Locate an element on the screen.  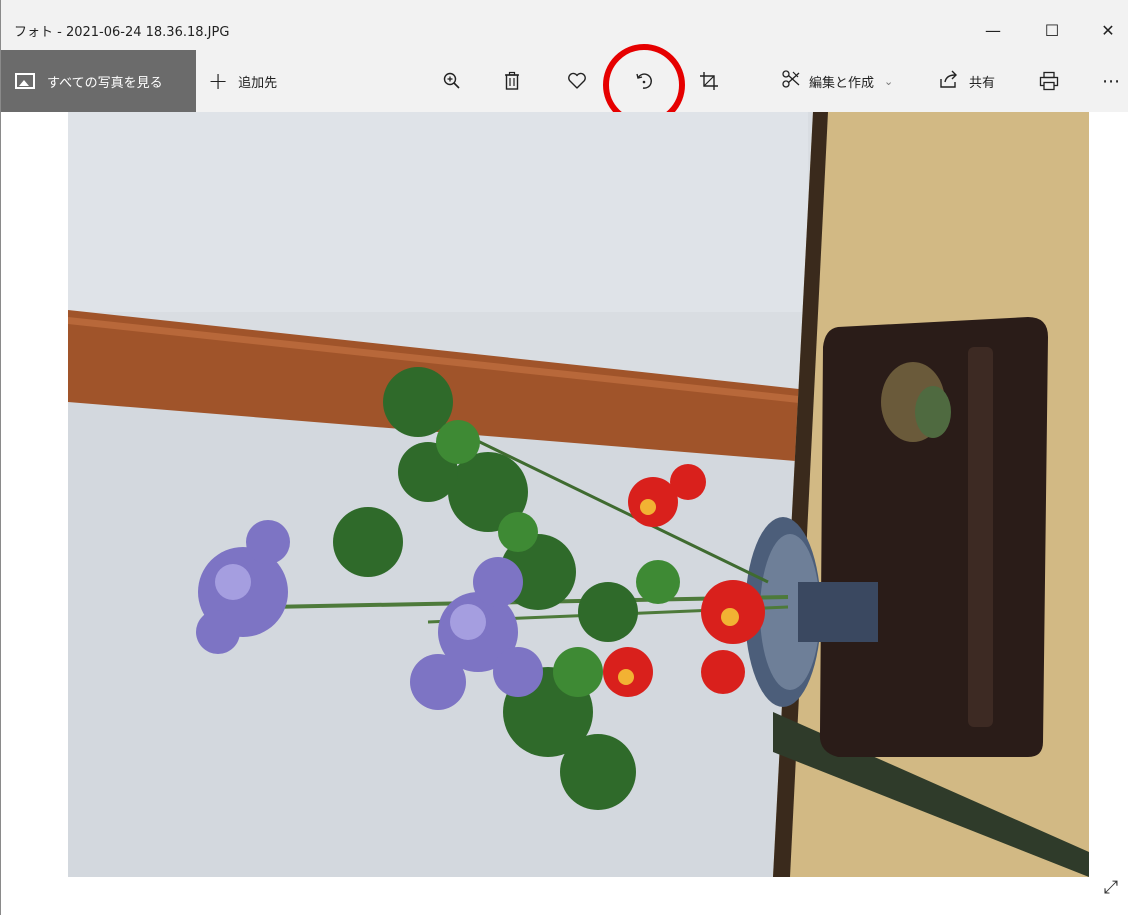
toolbar: すべての写真を見る + 追加先 編集と作成 ⌄ 共有 ⋯ is located at coordinates (564, 81).